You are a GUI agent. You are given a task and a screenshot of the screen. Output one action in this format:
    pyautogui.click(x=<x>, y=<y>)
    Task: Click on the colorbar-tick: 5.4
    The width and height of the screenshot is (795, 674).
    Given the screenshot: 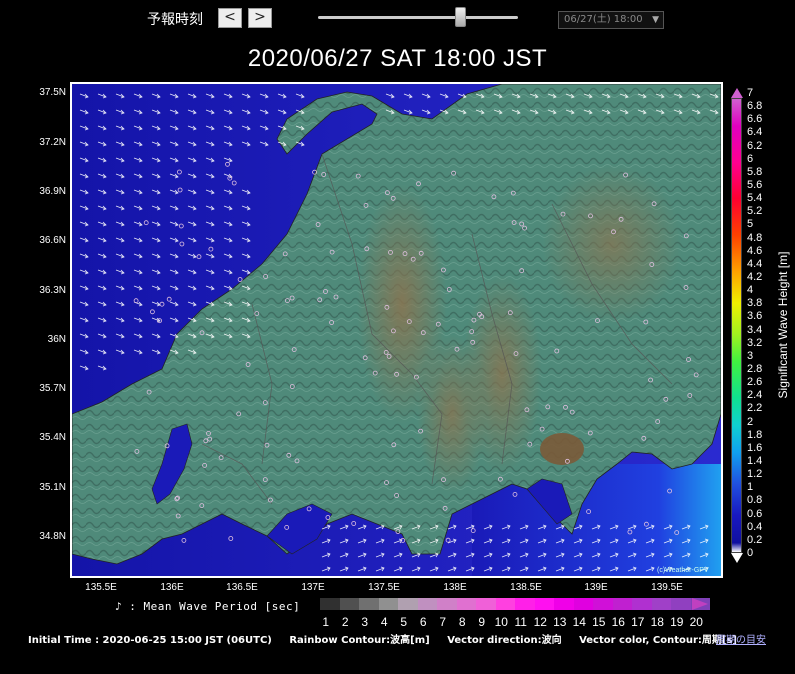 What is the action you would take?
    pyautogui.click(x=755, y=198)
    